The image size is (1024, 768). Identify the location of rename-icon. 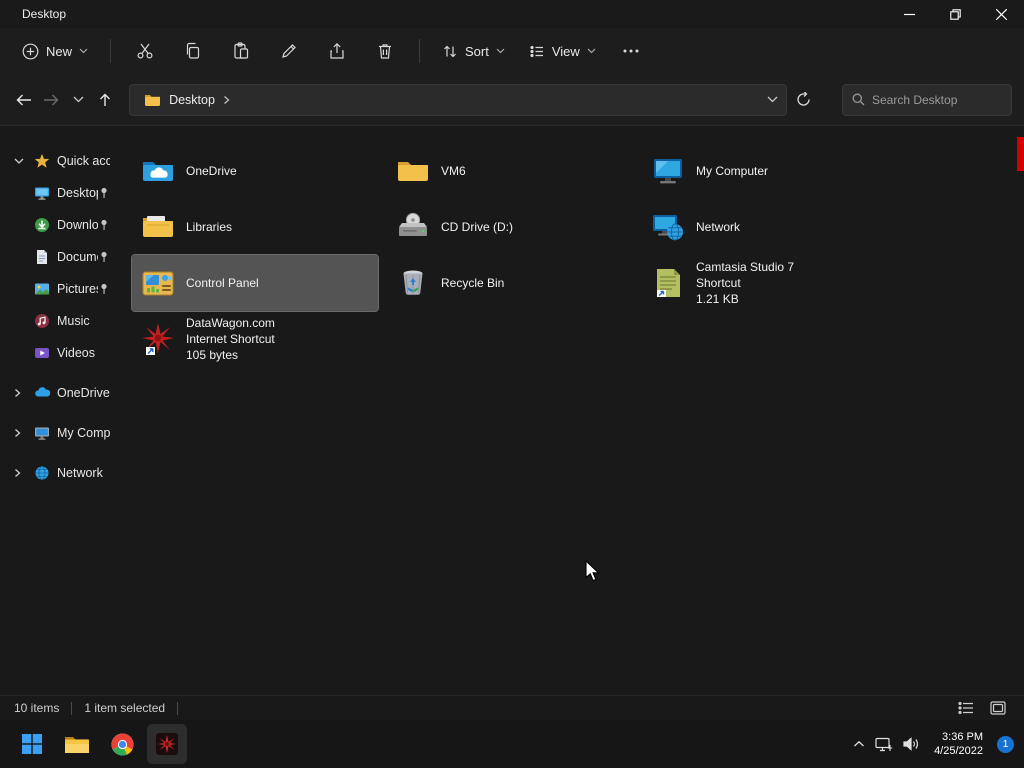
(289, 51).